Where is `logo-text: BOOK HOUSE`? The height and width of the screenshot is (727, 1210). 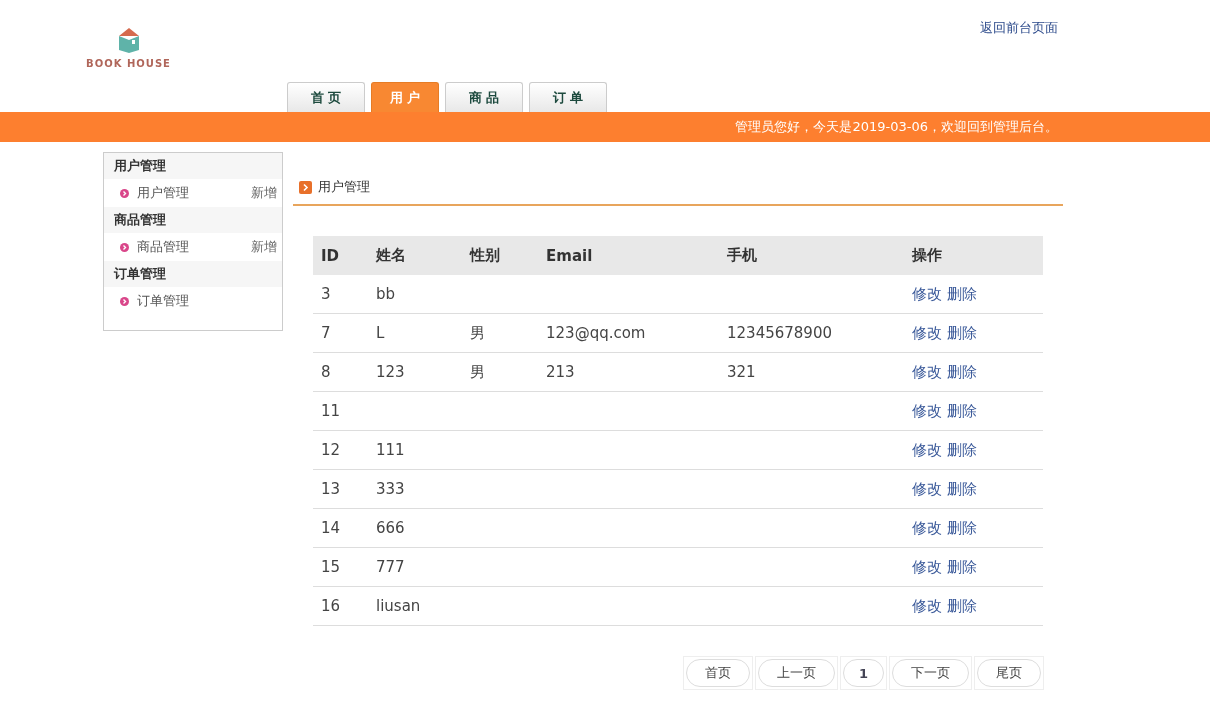 logo-text: BOOK HOUSE is located at coordinates (128, 63).